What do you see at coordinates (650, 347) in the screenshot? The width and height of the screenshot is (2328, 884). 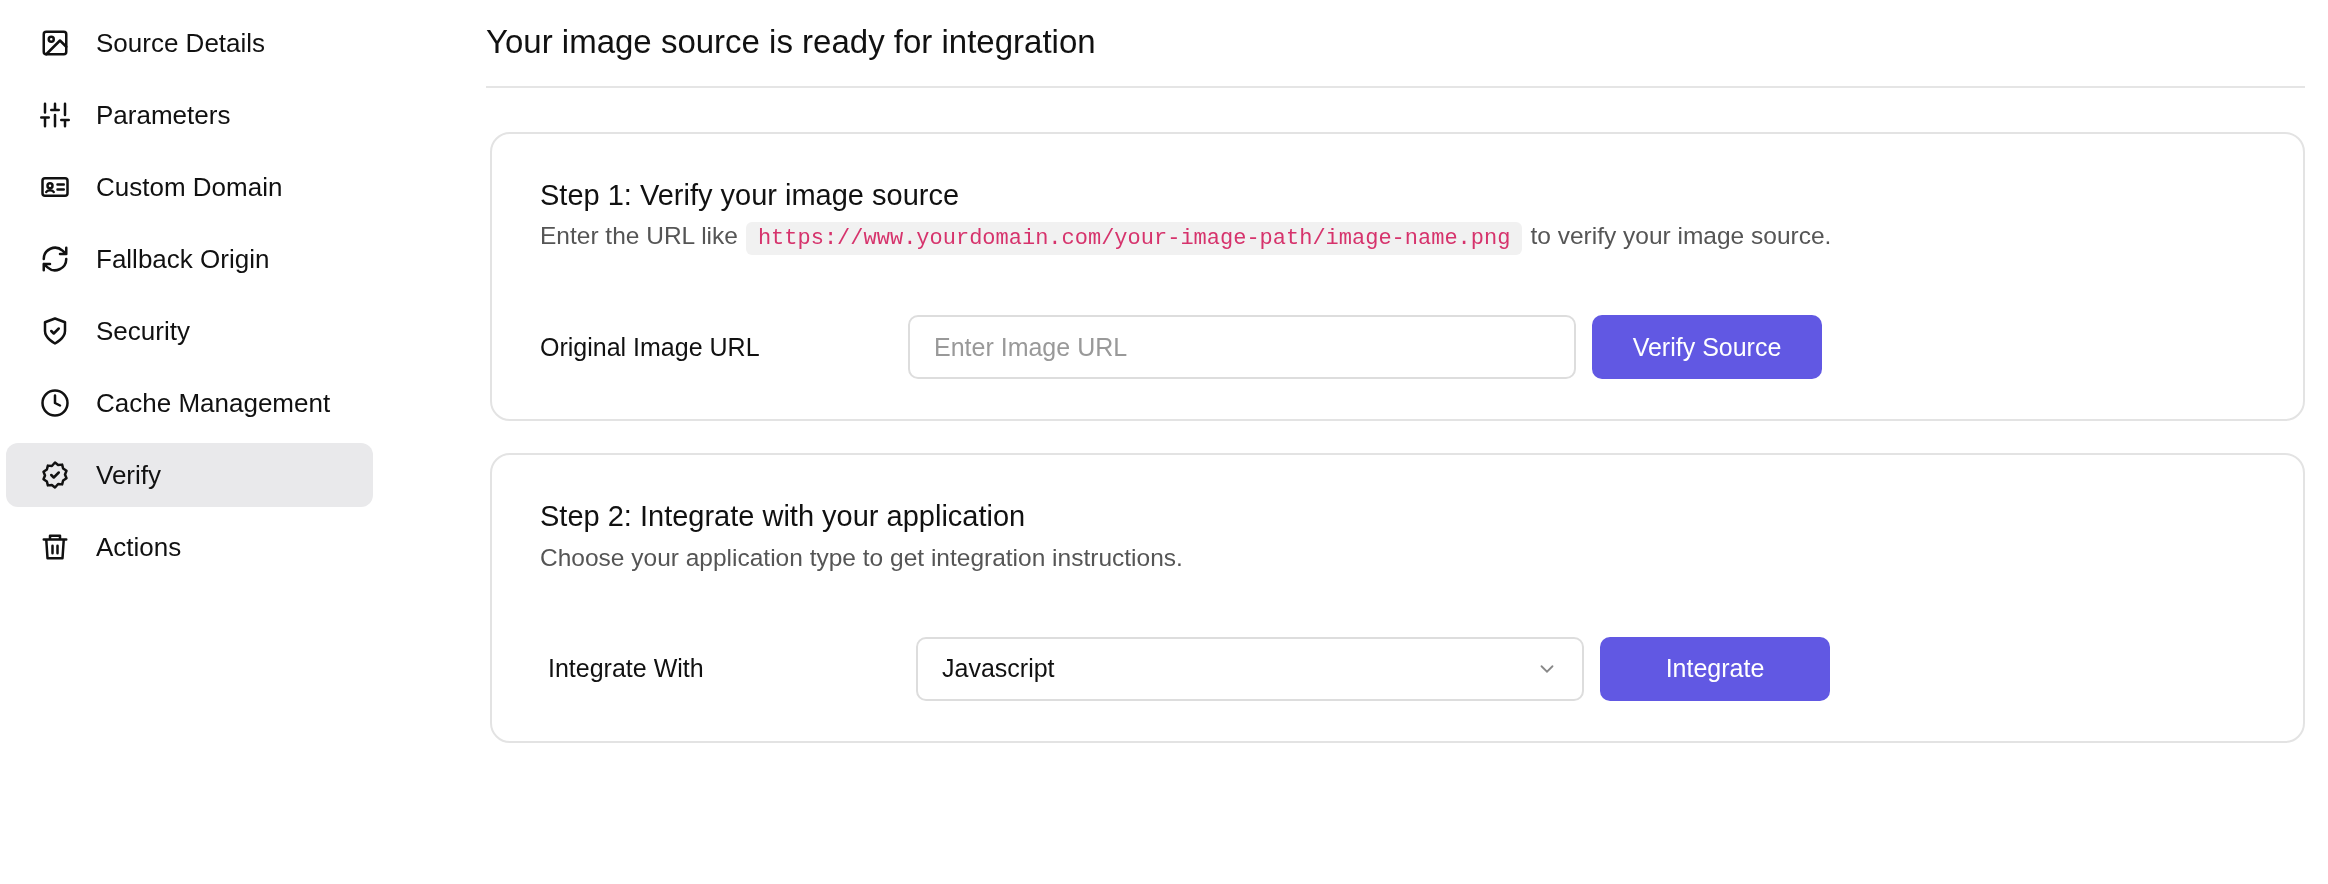 I see `field-label: Original Image URL` at bounding box center [650, 347].